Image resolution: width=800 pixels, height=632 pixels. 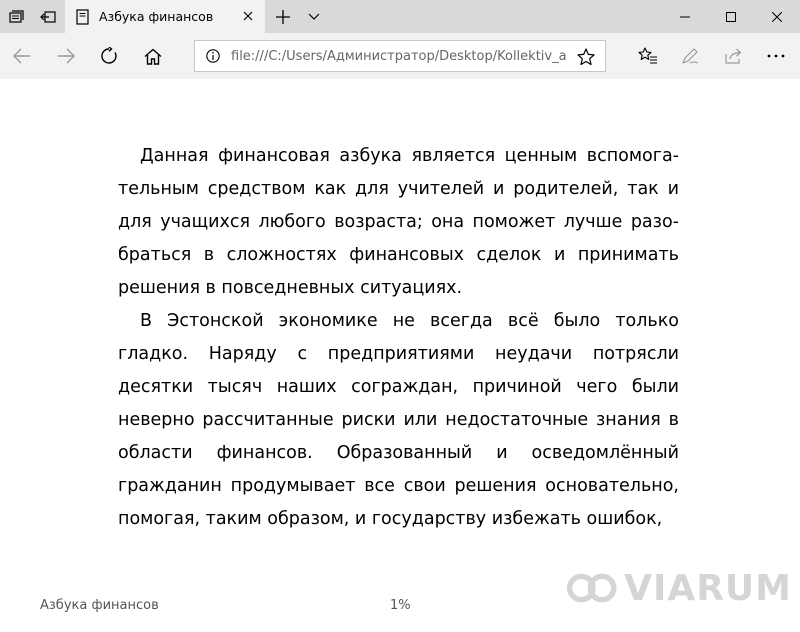 I want to click on watermark-text: VIARUM, so click(x=708, y=588).